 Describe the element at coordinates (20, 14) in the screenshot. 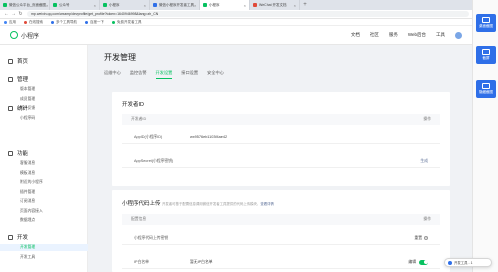

I see `reload-icon: ↻` at that location.